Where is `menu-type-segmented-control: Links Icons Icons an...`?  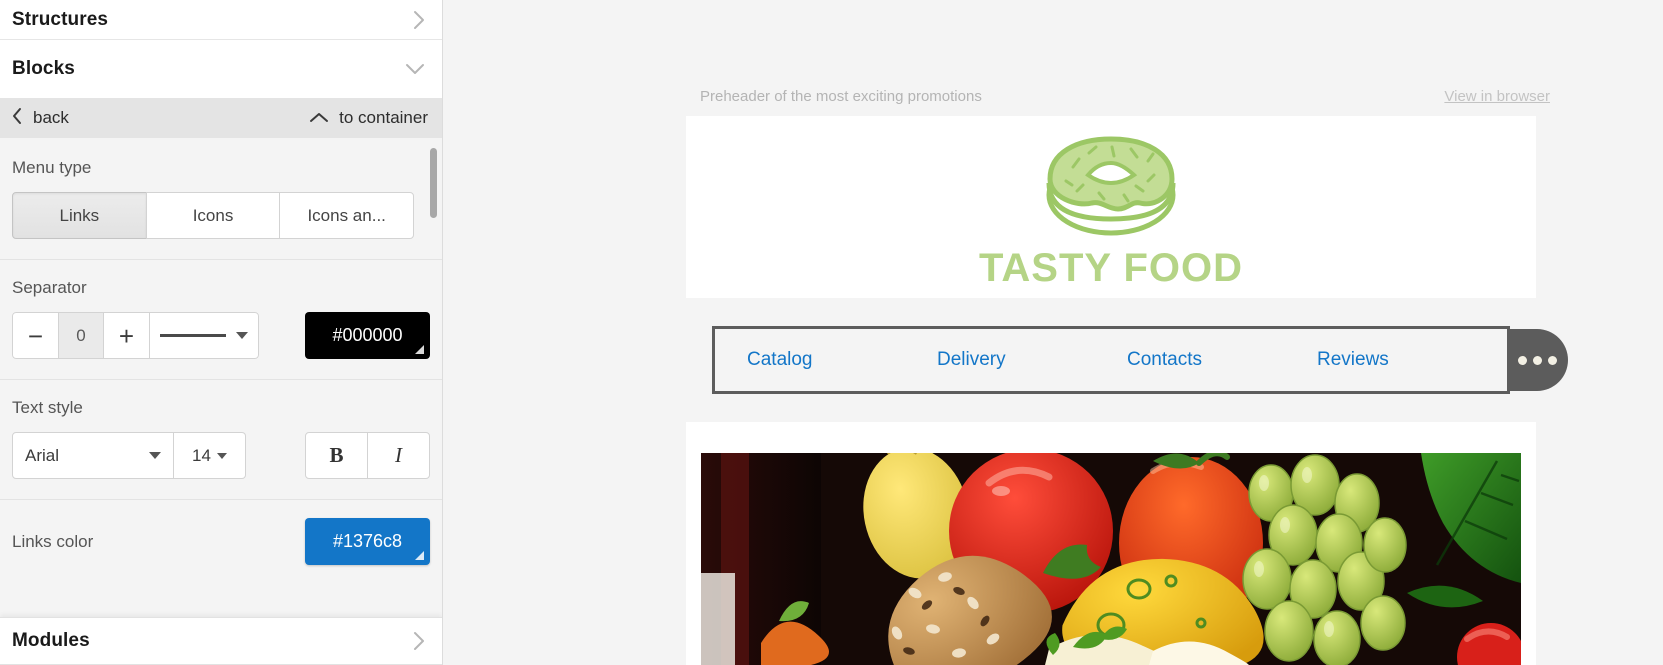
menu-type-segmented-control: Links Icons Icons an... is located at coordinates (213, 215).